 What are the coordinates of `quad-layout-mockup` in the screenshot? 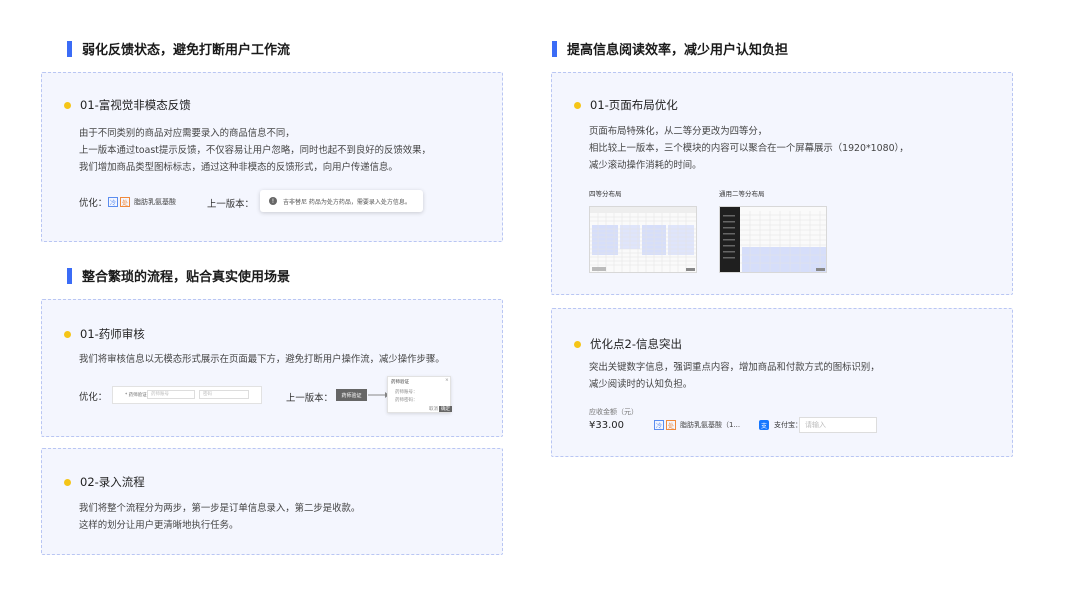 It's located at (643, 239).